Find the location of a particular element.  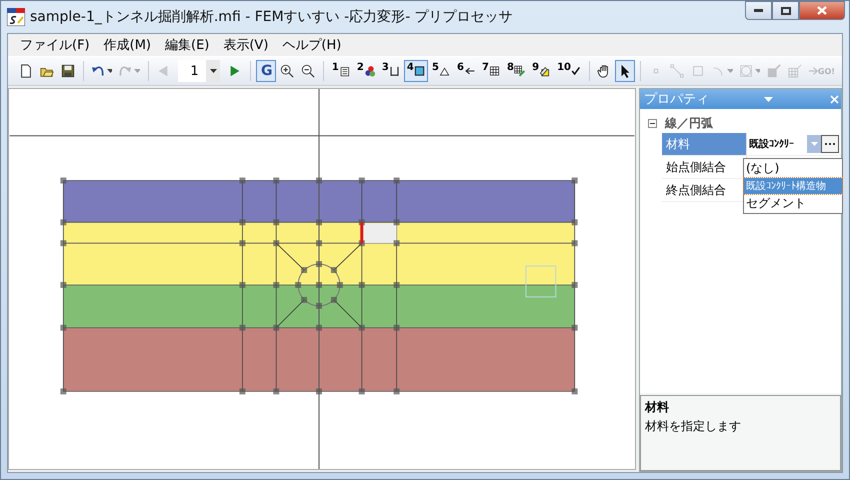

minimize-icon is located at coordinates (758, 10).